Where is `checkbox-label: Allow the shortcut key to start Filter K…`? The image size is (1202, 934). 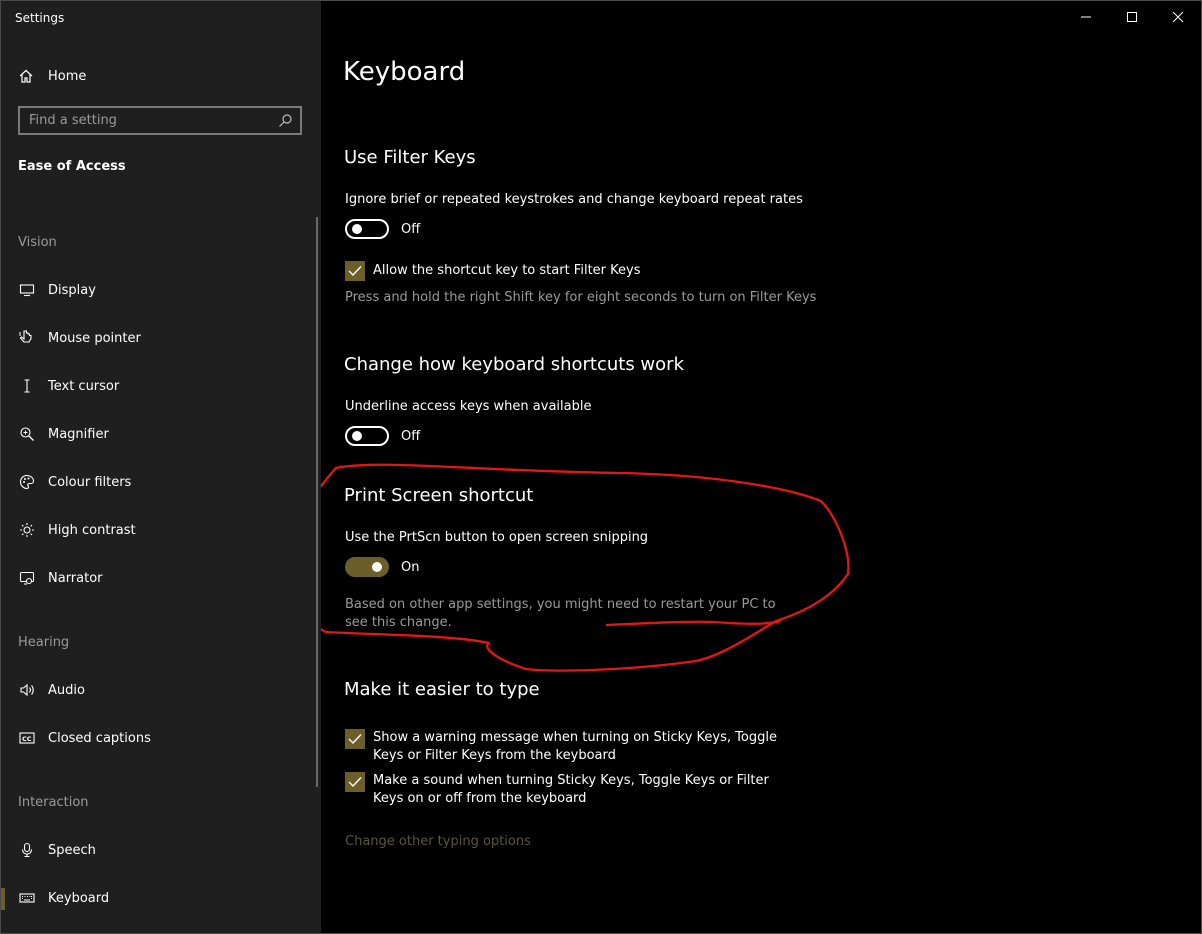 checkbox-label: Allow the shortcut key to start Filter K… is located at coordinates (507, 270).